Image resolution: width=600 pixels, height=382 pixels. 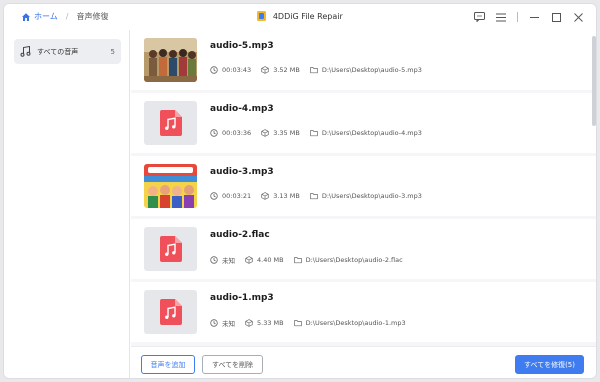 What do you see at coordinates (240, 235) in the screenshot?
I see `file-name: audio-2.flac` at bounding box center [240, 235].